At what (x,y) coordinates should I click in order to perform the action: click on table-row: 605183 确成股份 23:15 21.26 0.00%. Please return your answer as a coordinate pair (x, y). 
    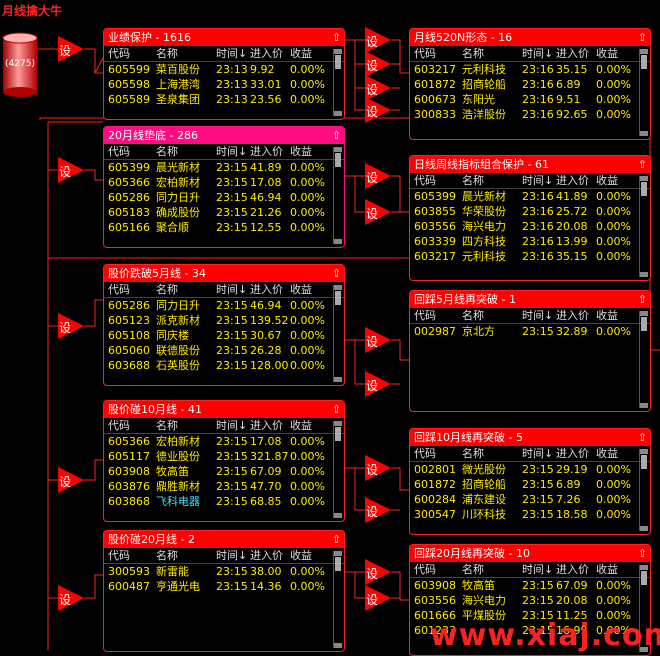
    Looking at the image, I should click on (224, 212).